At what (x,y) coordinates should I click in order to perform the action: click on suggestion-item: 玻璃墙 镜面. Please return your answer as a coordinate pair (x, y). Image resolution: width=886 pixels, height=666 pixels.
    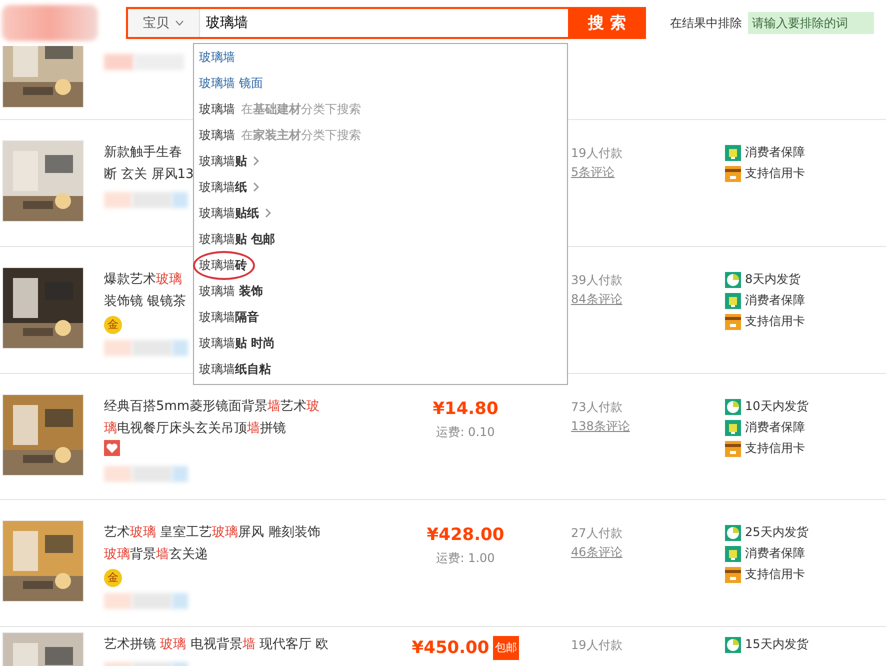
    Looking at the image, I should click on (380, 83).